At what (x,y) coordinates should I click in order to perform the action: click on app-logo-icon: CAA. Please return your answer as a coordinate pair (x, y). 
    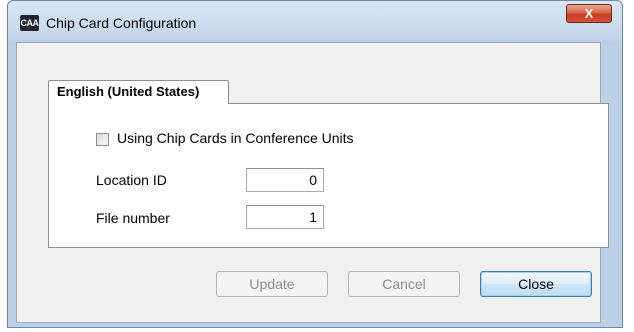
    Looking at the image, I should click on (29, 23).